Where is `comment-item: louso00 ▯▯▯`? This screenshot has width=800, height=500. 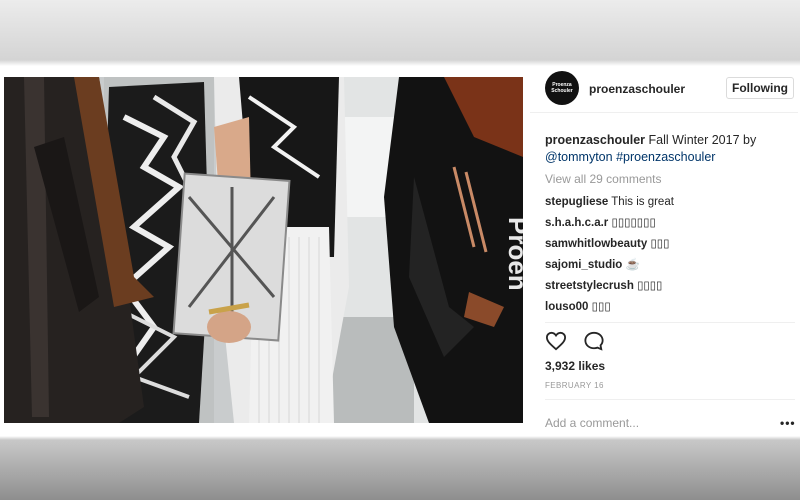
comment-item: louso00 ▯▯▯ is located at coordinates (667, 309).